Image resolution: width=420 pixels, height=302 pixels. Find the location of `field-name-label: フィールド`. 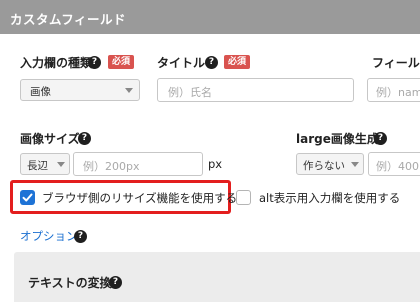

field-name-label: フィールド is located at coordinates (396, 63).